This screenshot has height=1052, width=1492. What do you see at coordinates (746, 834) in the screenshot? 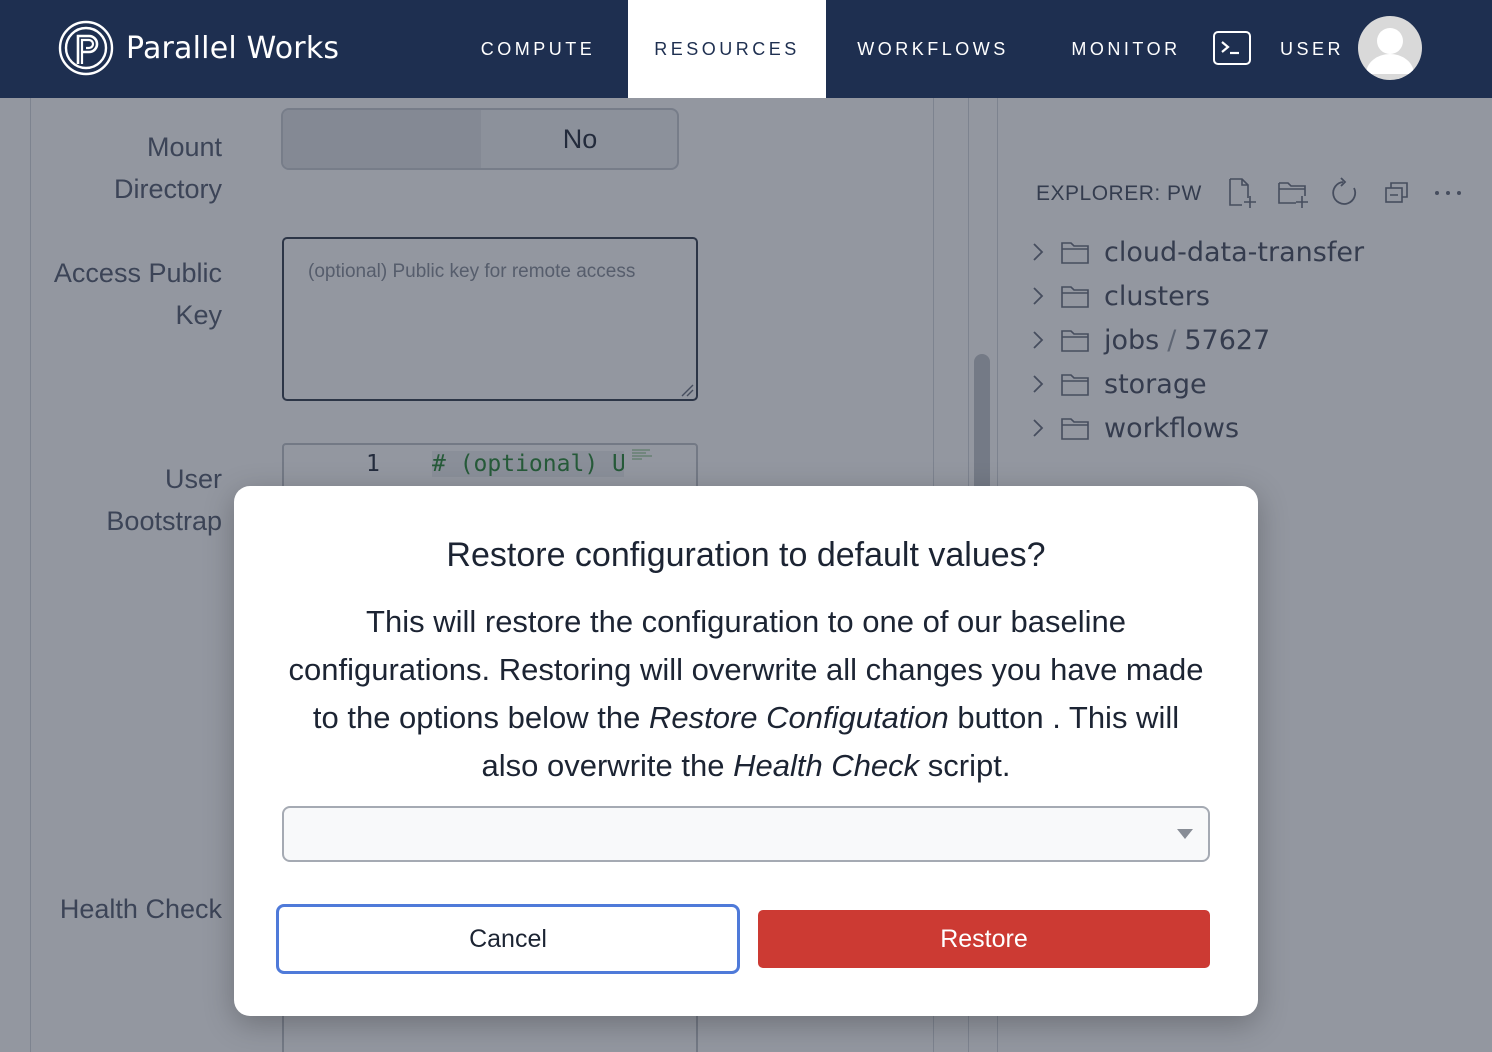
I see `baseline-config-select` at bounding box center [746, 834].